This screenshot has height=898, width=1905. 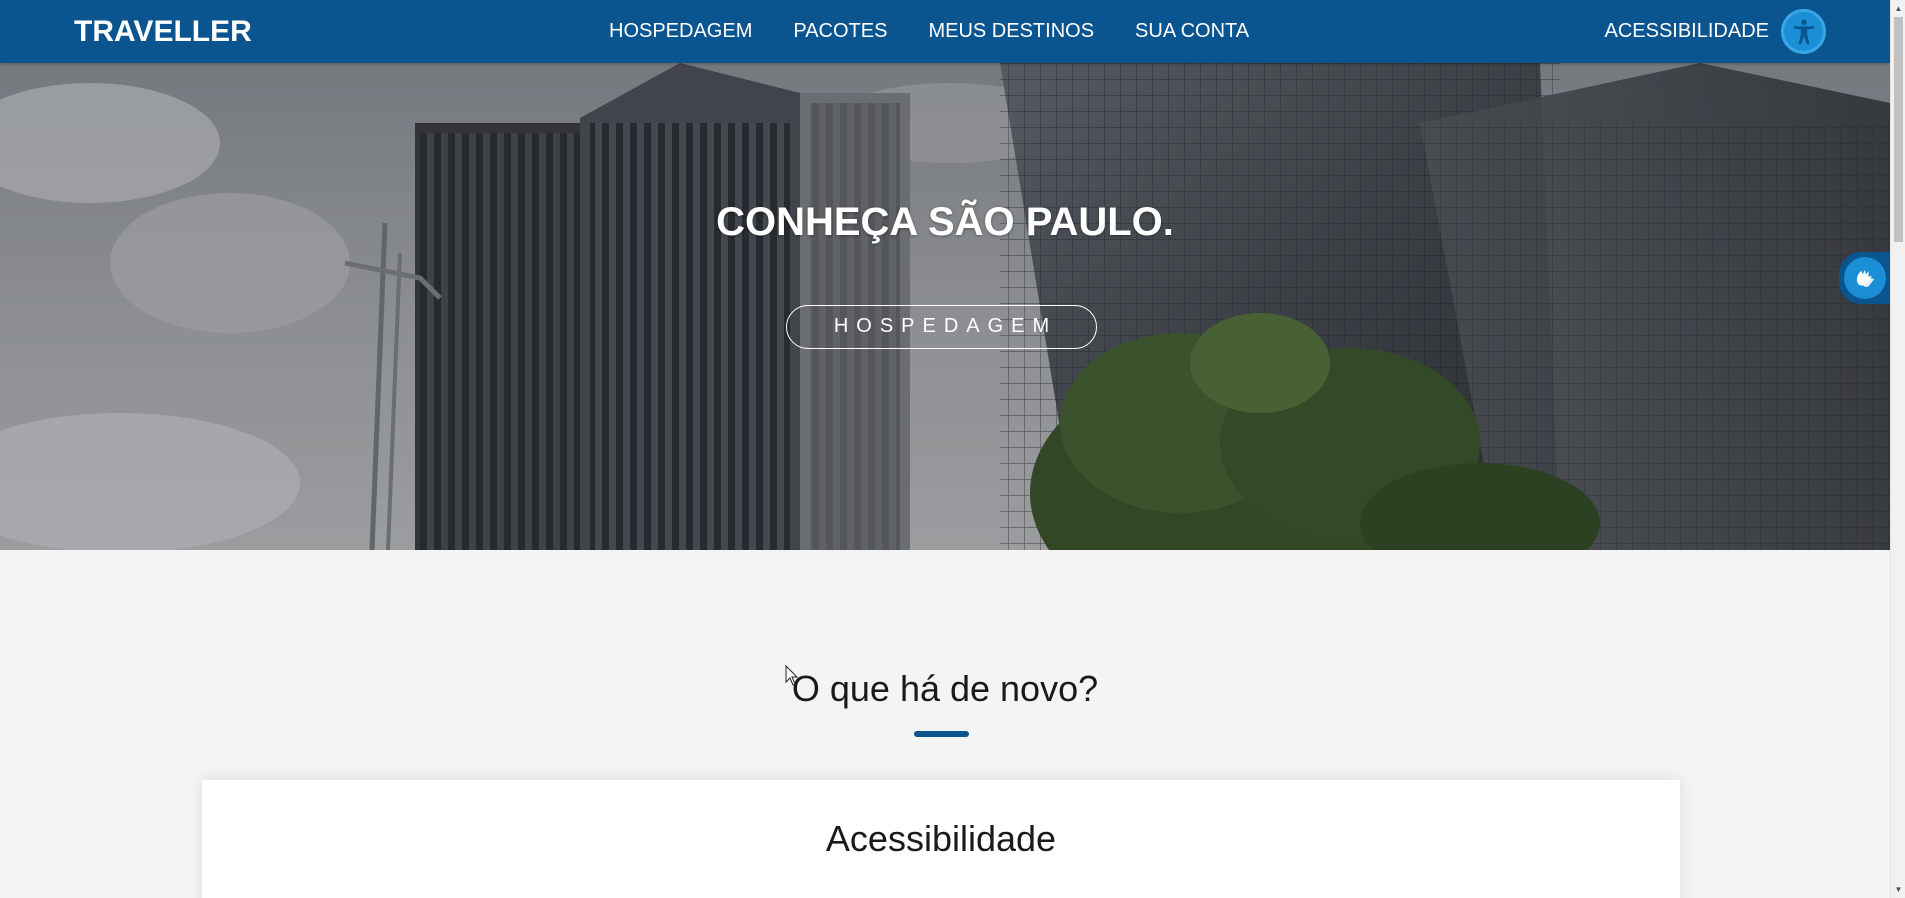 I want to click on brand-logo: TRAVELLER, so click(x=163, y=32).